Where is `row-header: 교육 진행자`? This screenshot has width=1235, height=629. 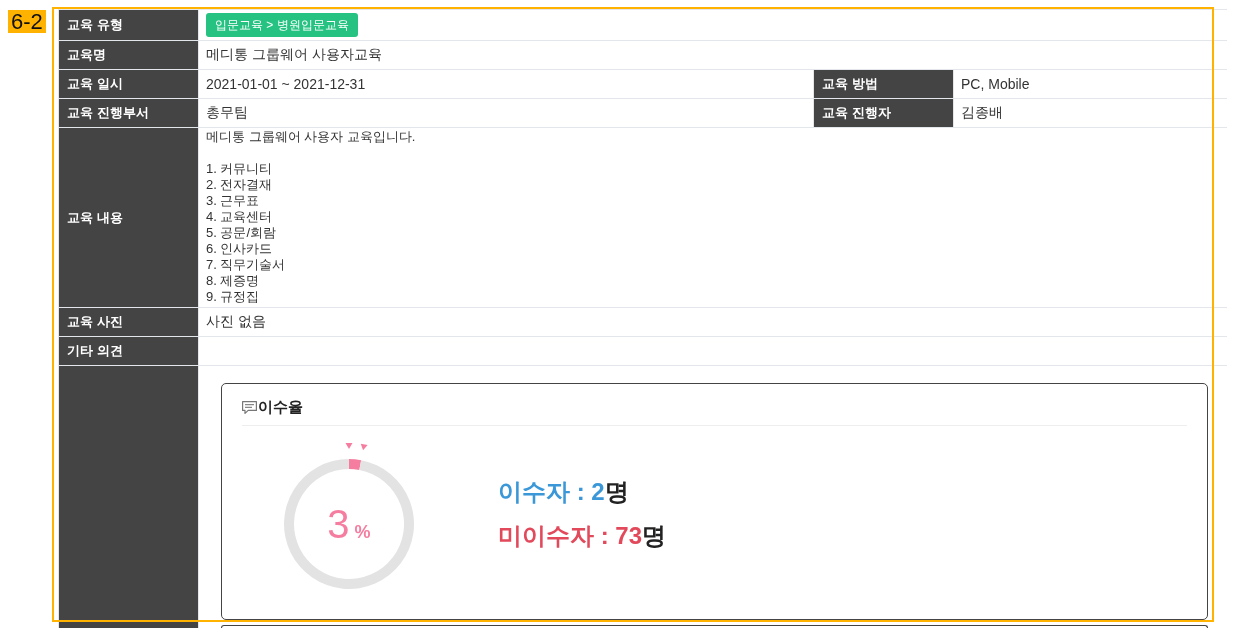
row-header: 교육 진행자 is located at coordinates (883, 113).